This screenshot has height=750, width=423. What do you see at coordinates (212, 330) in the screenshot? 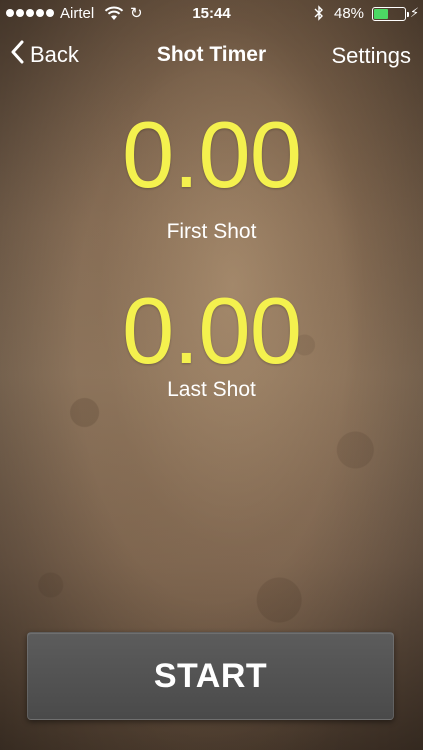
I see `last-shot-time: 0.00` at bounding box center [212, 330].